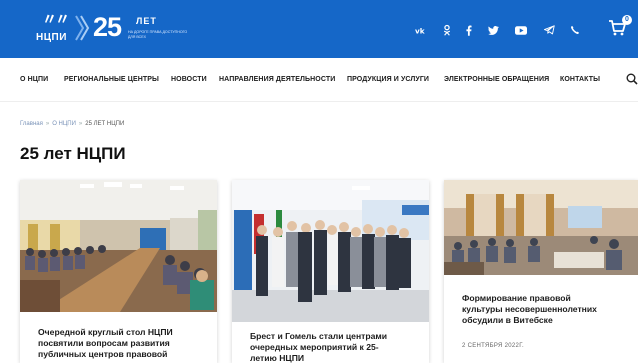  I want to click on nav-item-directions: НАПРАВЛЕНИЯ ДЕЯТЕЛЬНОСТИ, so click(277, 79).